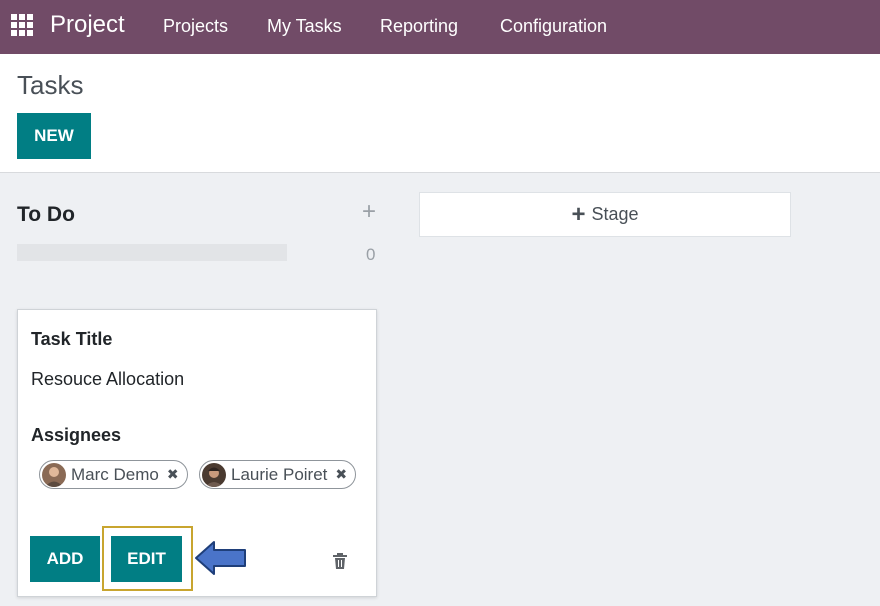  I want to click on add-stage-button: + Stage, so click(605, 214).